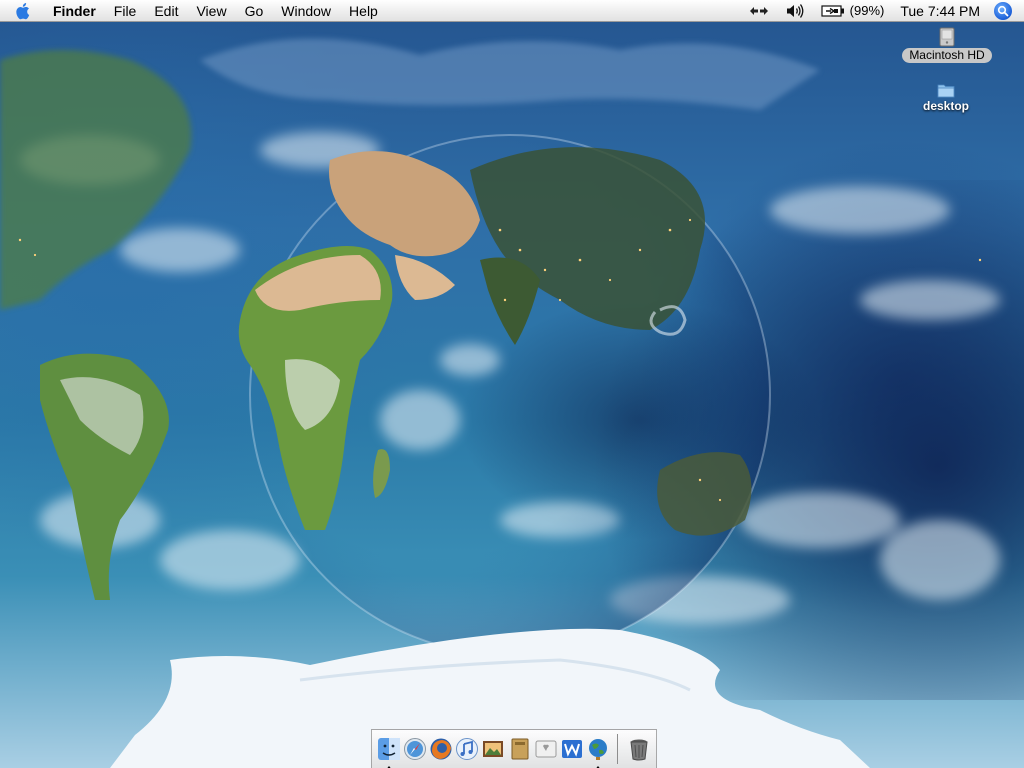 The width and height of the screenshot is (1024, 768). I want to click on menu-extras: (99%) Tue 7:44 PM, so click(882, 11).